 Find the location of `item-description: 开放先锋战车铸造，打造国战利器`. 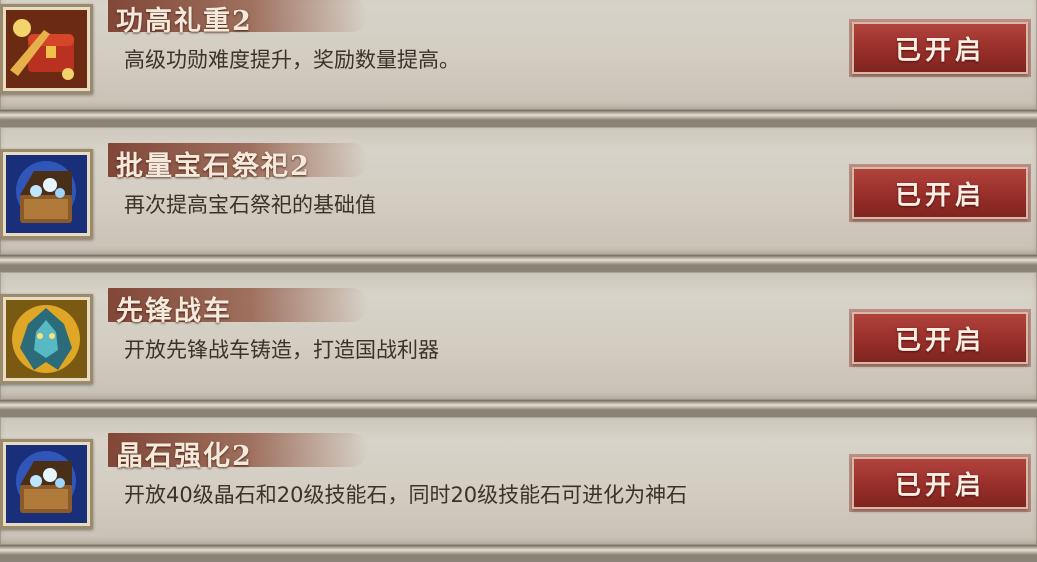

item-description: 开放先锋战车铸造，打造国战利器 is located at coordinates (281, 350).